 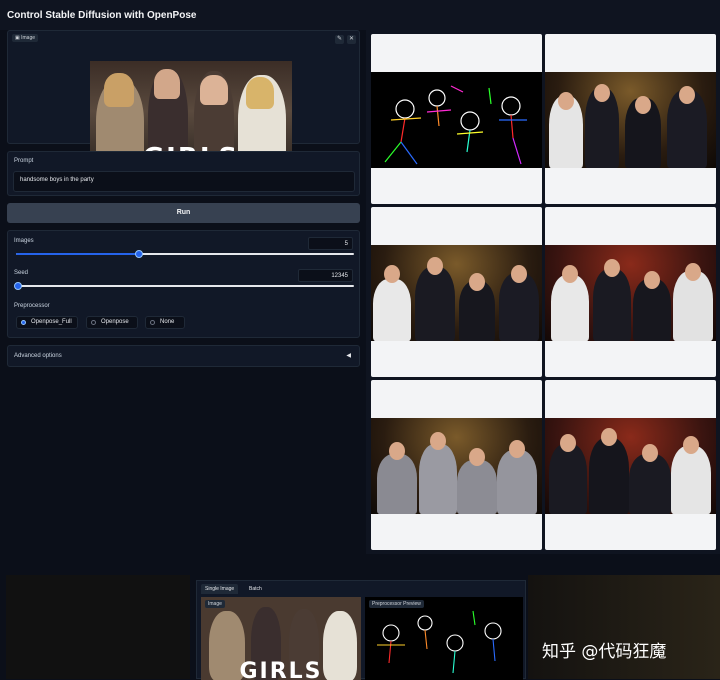 I want to click on preprocessor-label: Preprocessor, so click(x=32, y=306).